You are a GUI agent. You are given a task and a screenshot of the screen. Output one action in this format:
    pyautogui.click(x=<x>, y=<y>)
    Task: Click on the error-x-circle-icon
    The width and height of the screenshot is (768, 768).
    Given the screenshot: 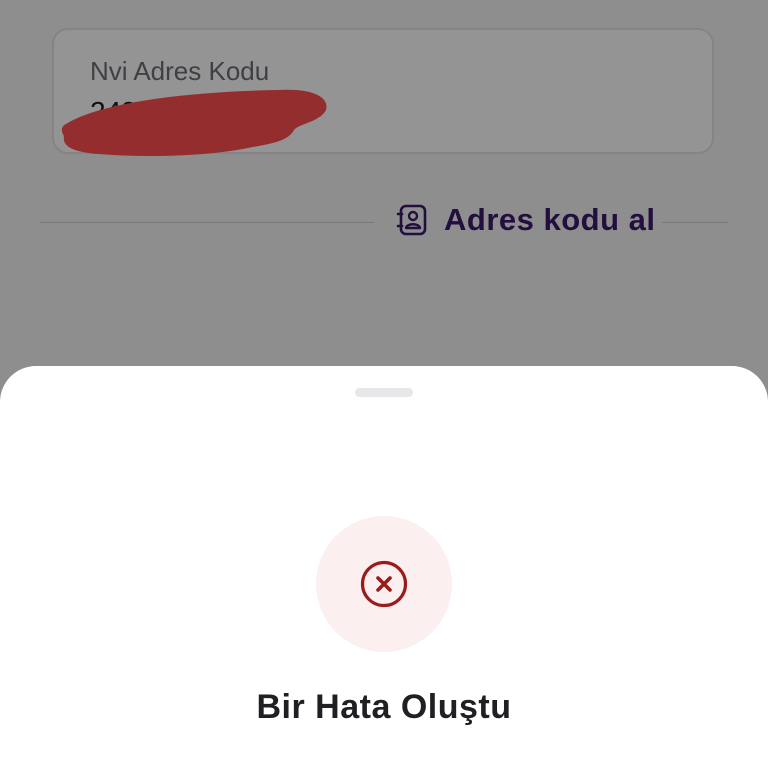 What is the action you would take?
    pyautogui.click(x=384, y=584)
    